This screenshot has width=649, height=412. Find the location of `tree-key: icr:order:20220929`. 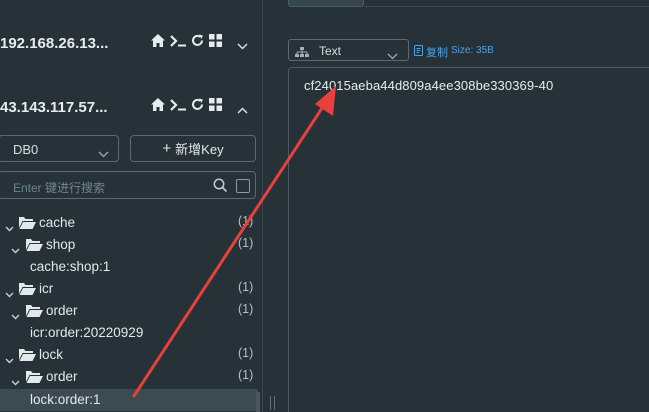

tree-key: icr:order:20220929 is located at coordinates (129, 333).